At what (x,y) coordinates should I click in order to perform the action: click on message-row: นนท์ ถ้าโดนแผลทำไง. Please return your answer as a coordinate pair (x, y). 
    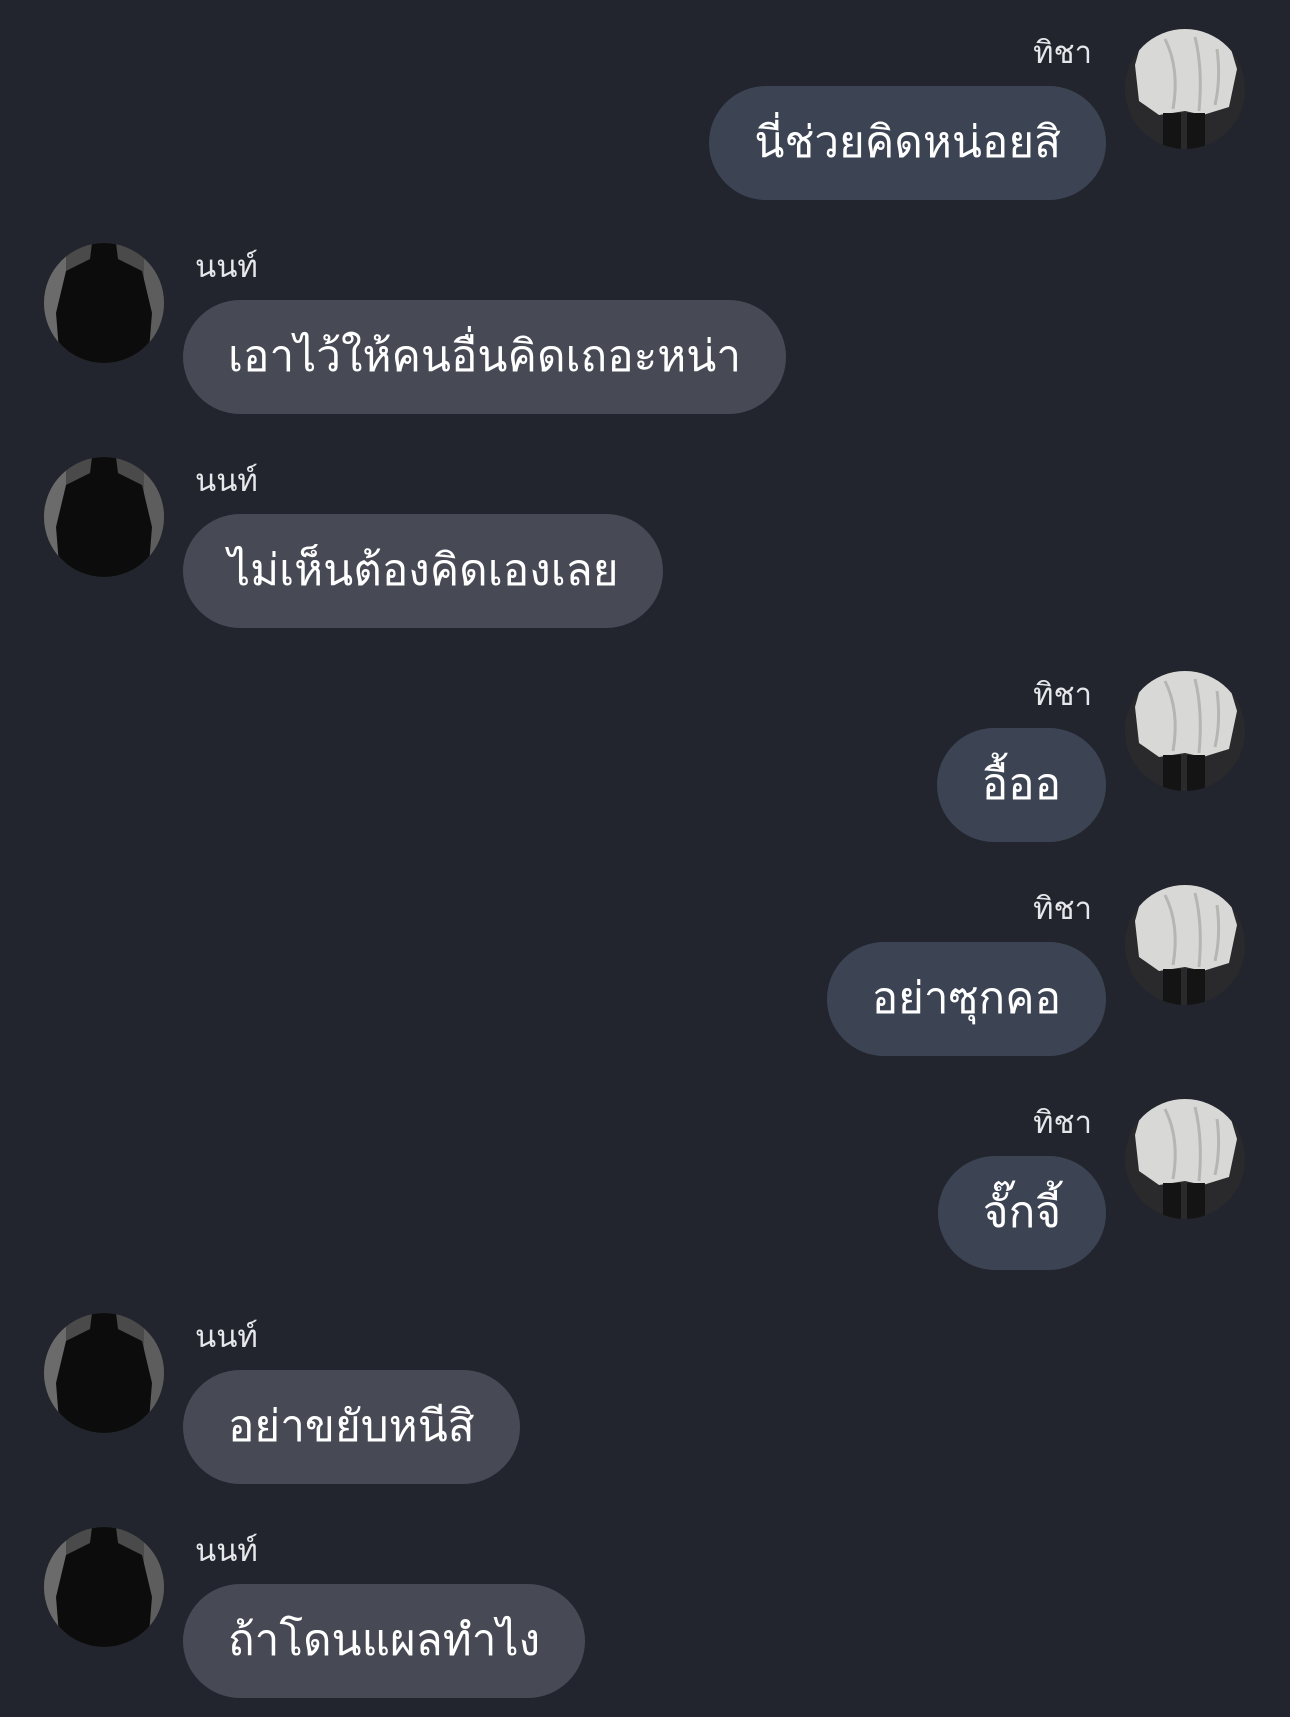
    Looking at the image, I should click on (645, 1622).